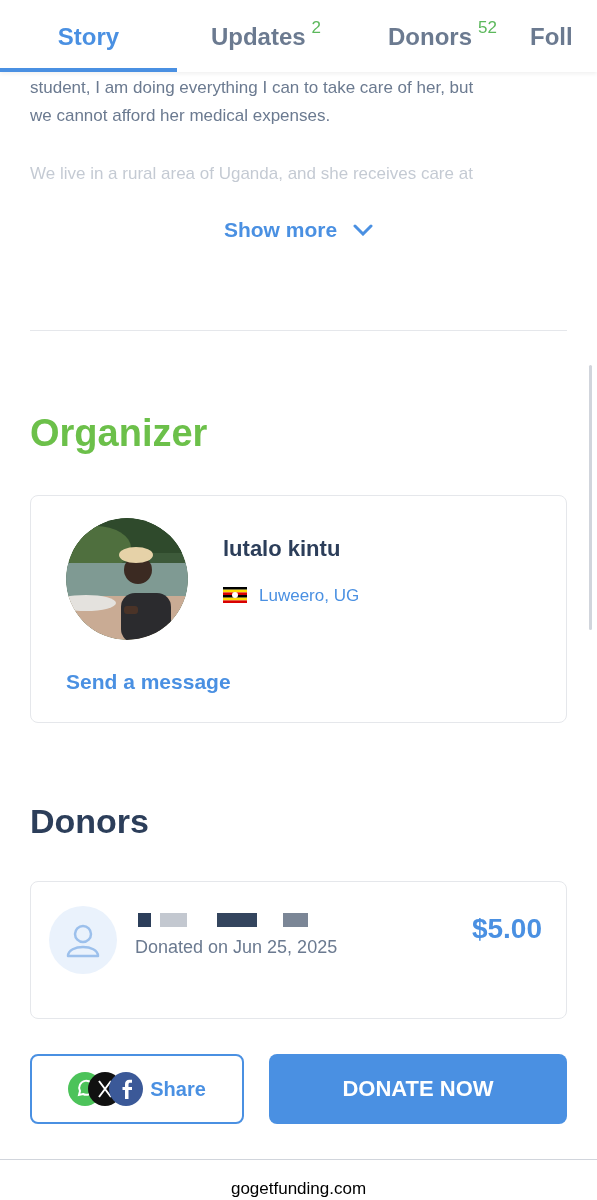 The image size is (597, 1200). Describe the element at coordinates (316, 28) in the screenshot. I see `count-label: 2` at that location.